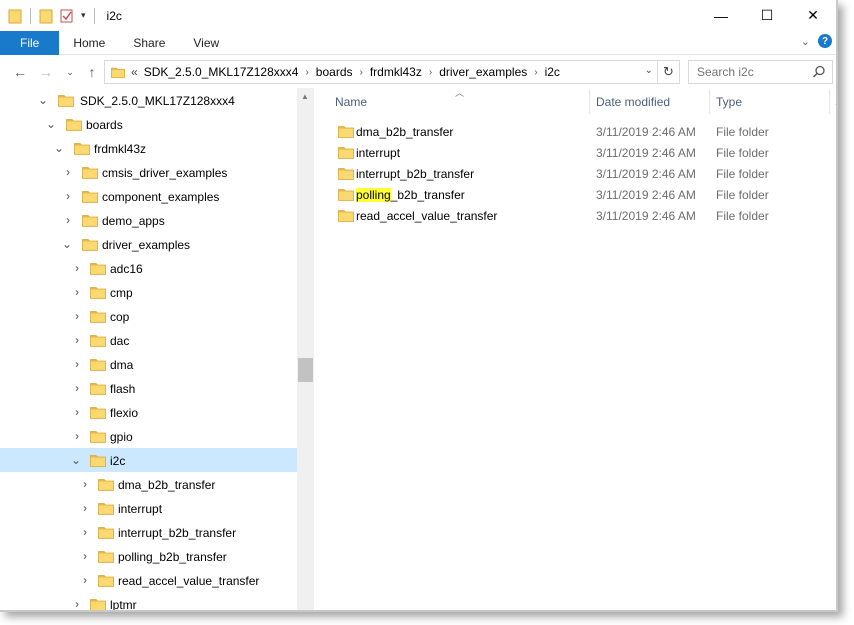 This screenshot has width=854, height=625. Describe the element at coordinates (149, 43) in the screenshot. I see `tab-share: Share` at that location.